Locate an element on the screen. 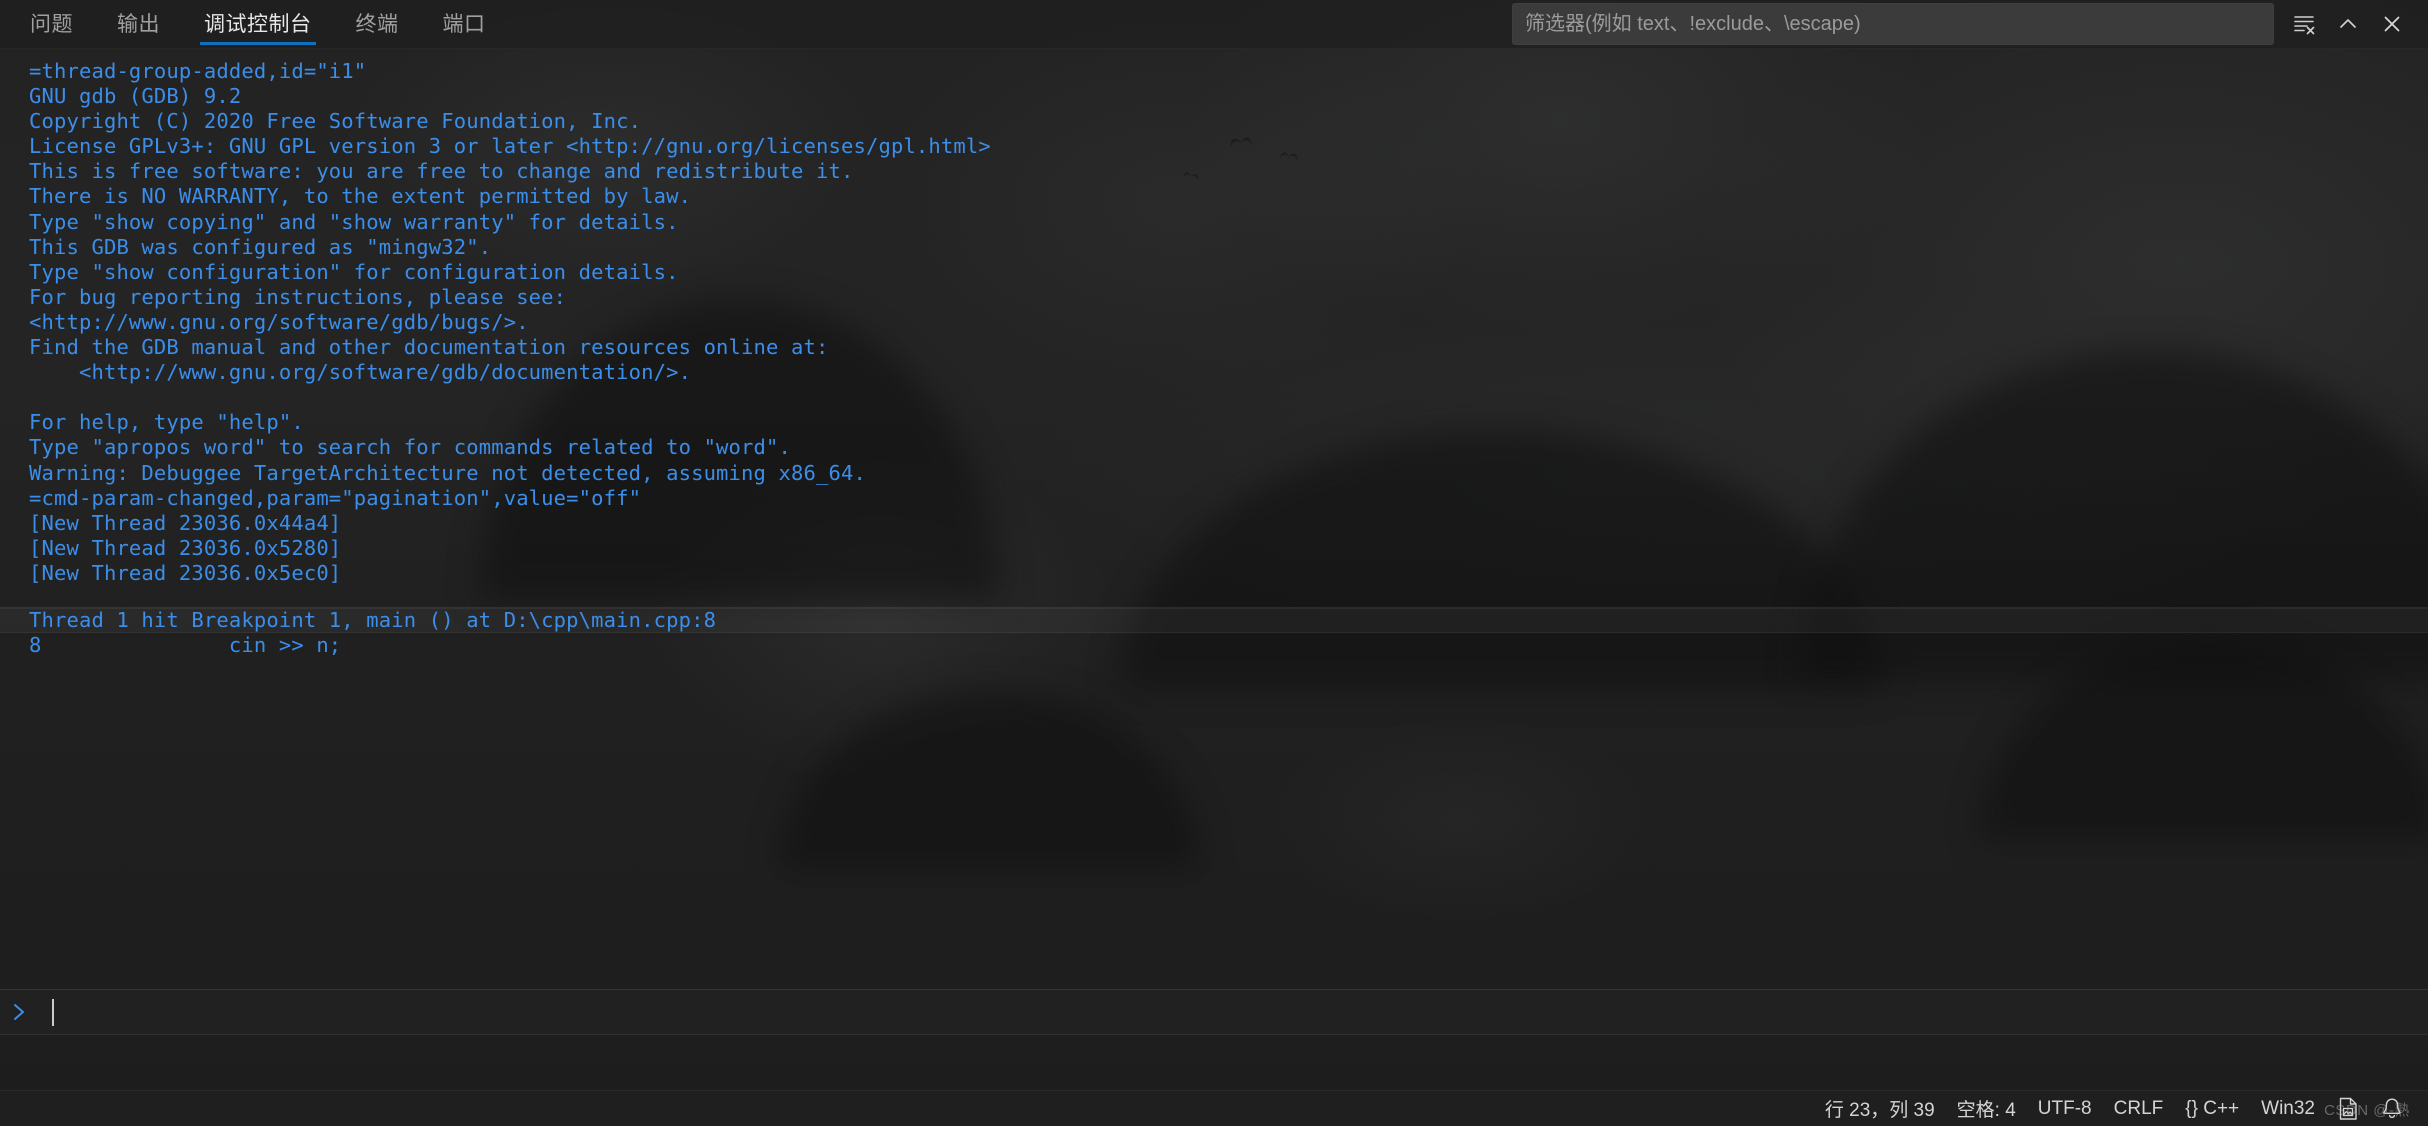 Image resolution: width=2428 pixels, height=1126 pixels. console-line: [New Thread 23036.0x44a4] is located at coordinates (185, 522).